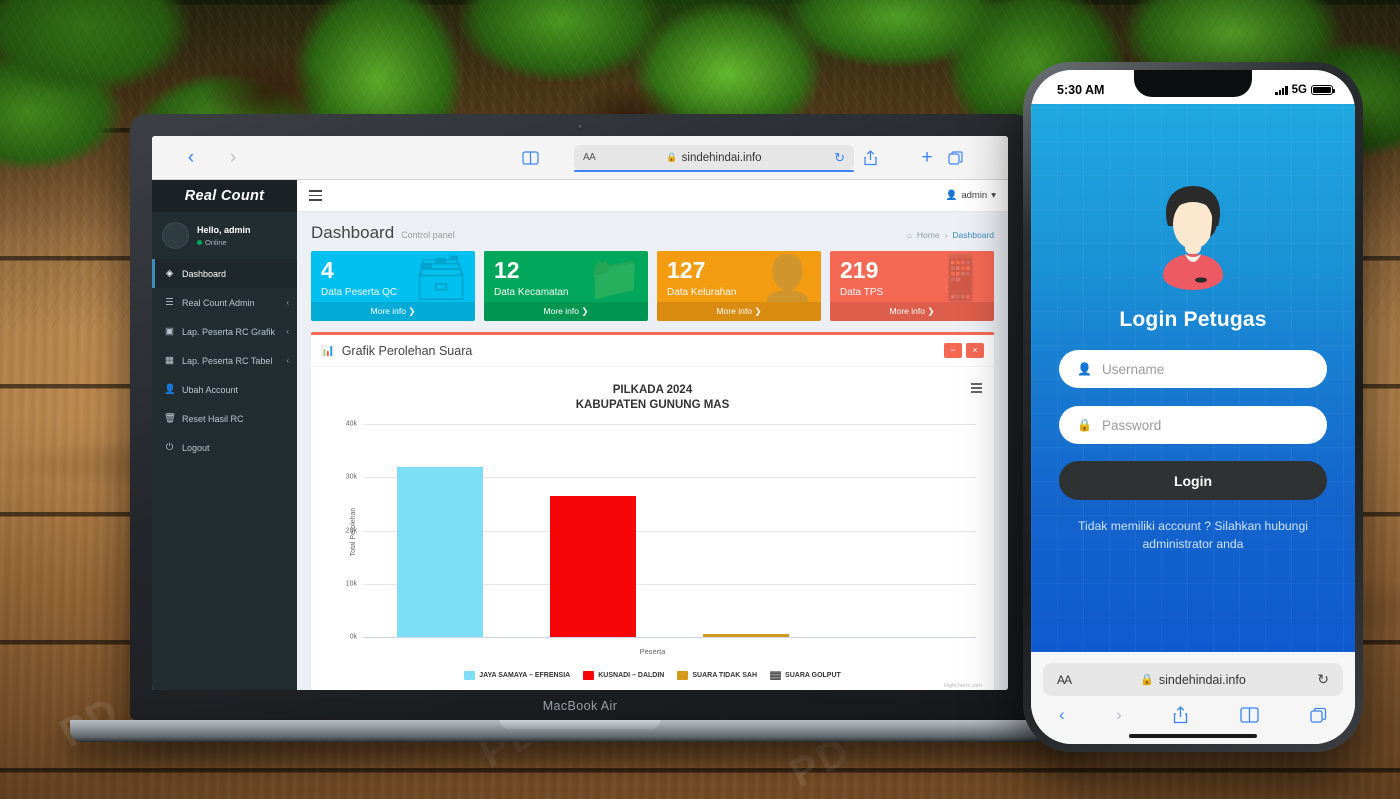 The image size is (1400, 799). I want to click on navbar-user-menu: 👤 admin ▾, so click(971, 195).